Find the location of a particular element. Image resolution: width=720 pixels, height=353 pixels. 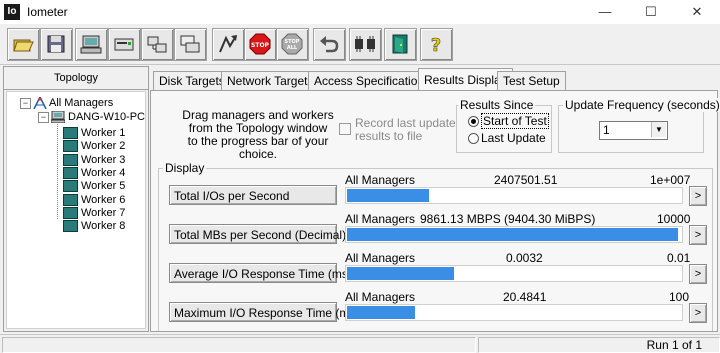

metric-value: 20.4841 is located at coordinates (525, 297).